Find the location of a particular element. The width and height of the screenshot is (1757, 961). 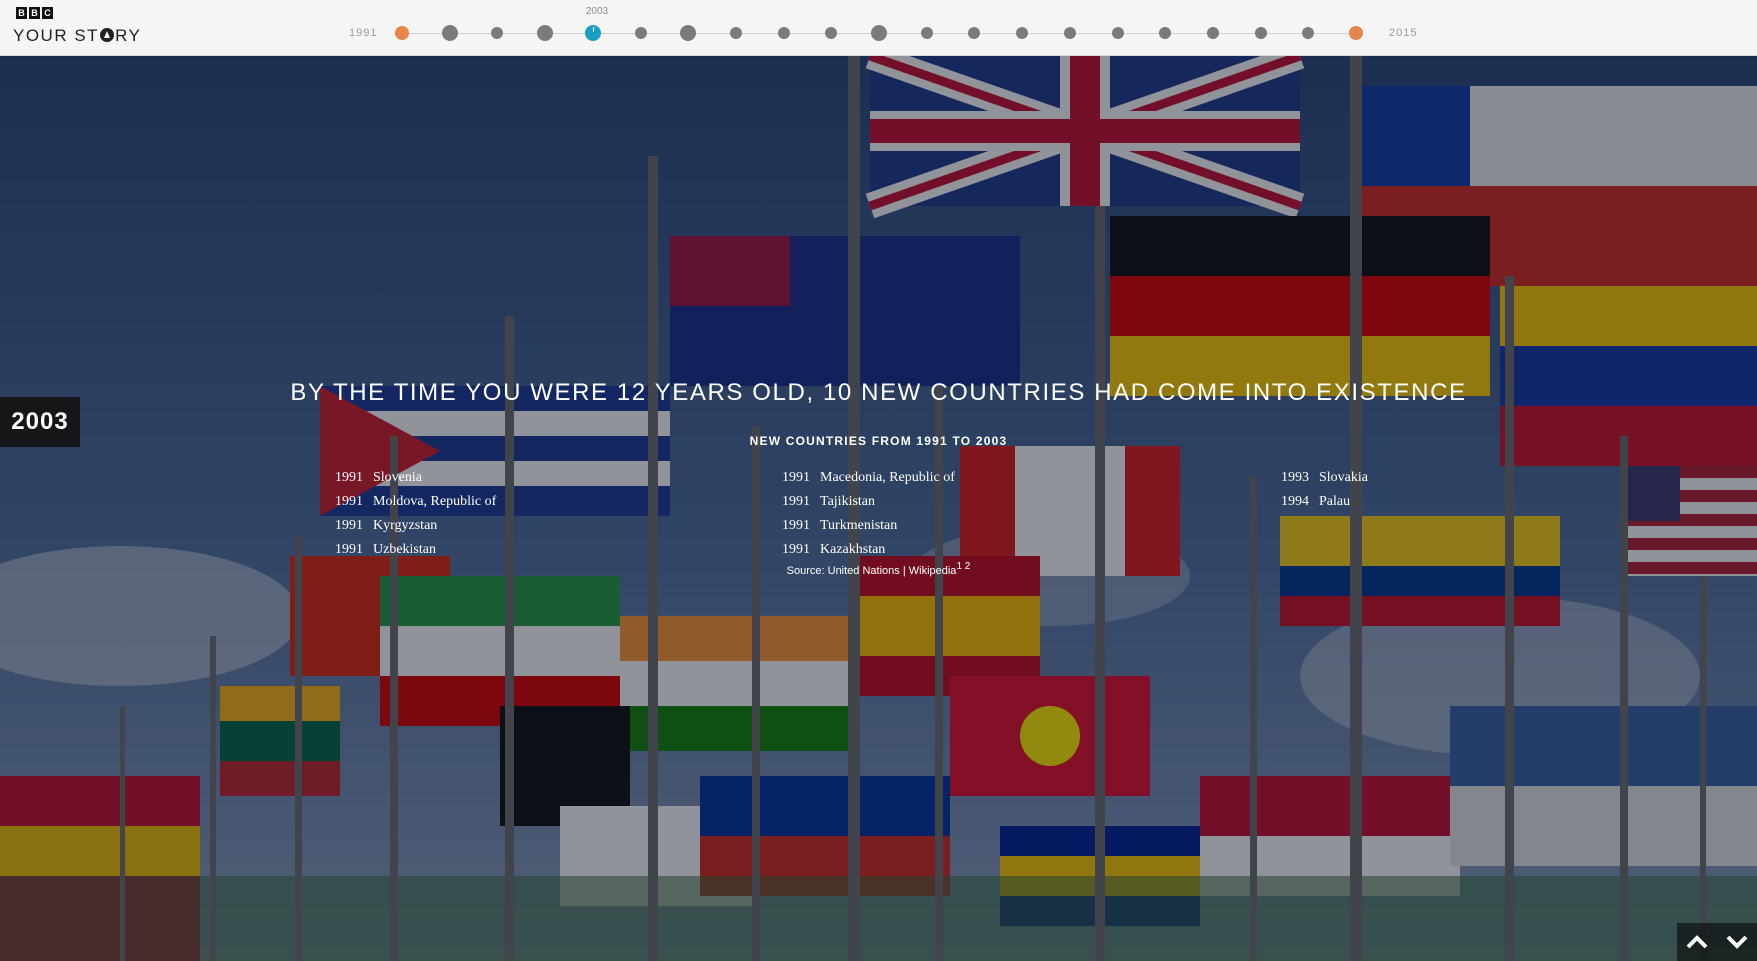

timeline-end-year: 2015 is located at coordinates (1403, 33).